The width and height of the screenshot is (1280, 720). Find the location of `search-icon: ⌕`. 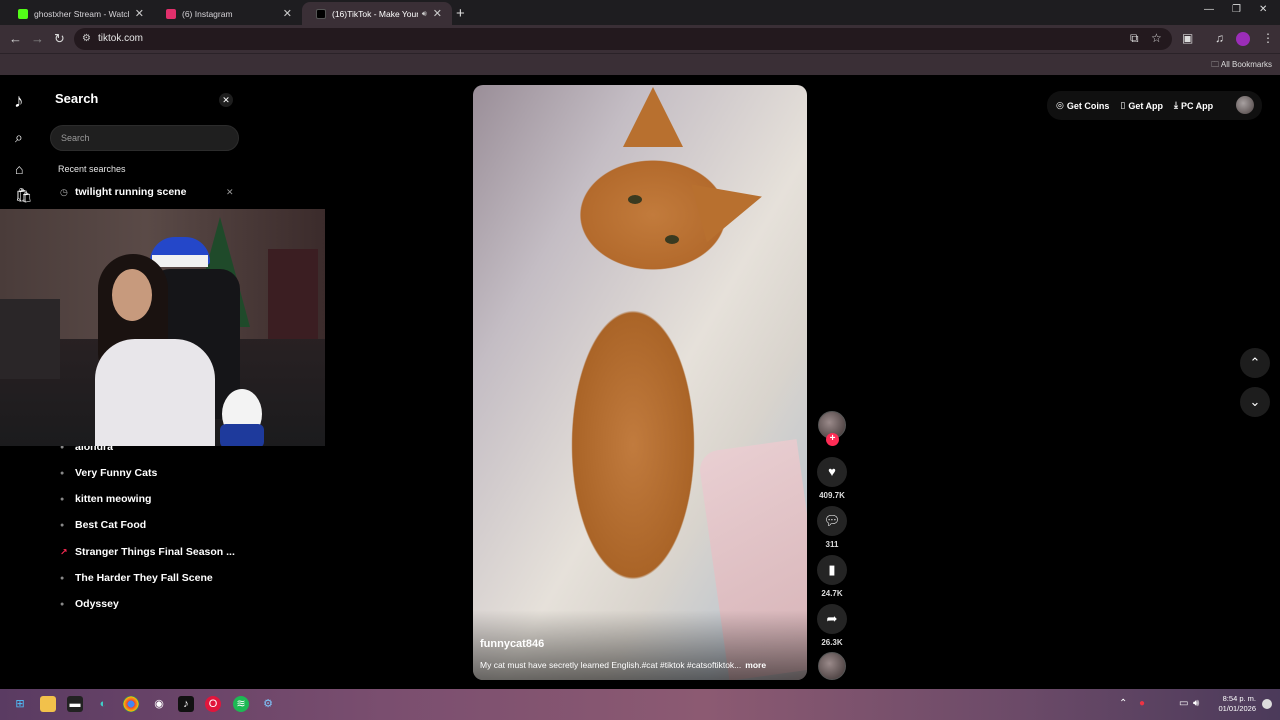

search-icon: ⌕ is located at coordinates (19, 137).